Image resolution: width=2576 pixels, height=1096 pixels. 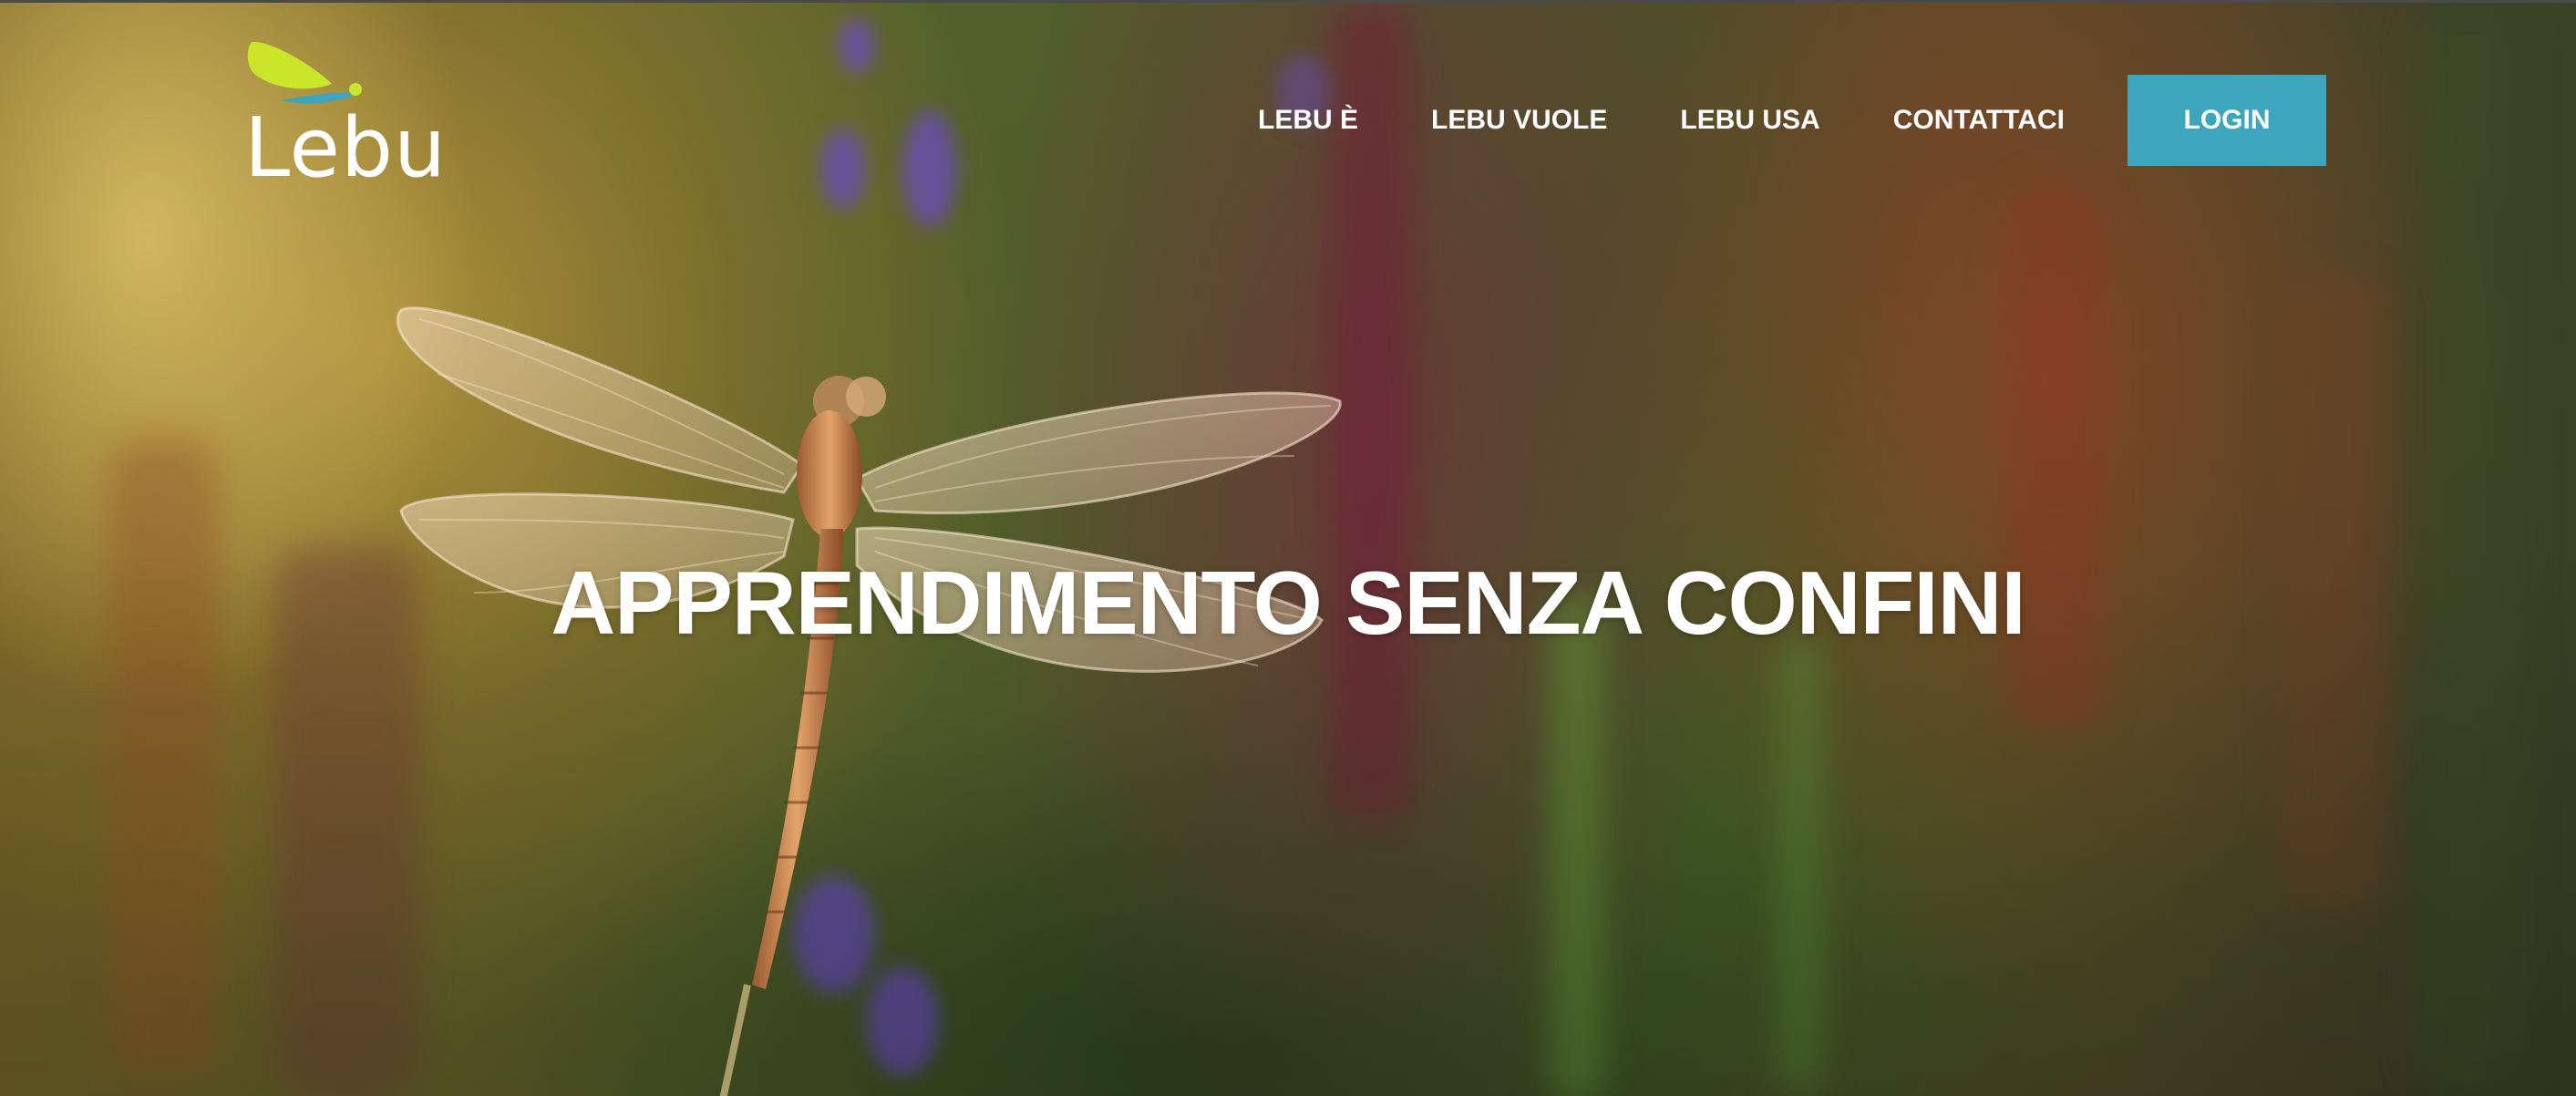 What do you see at coordinates (1308, 121) in the screenshot?
I see `nav-item-lebu-e: LEBU È` at bounding box center [1308, 121].